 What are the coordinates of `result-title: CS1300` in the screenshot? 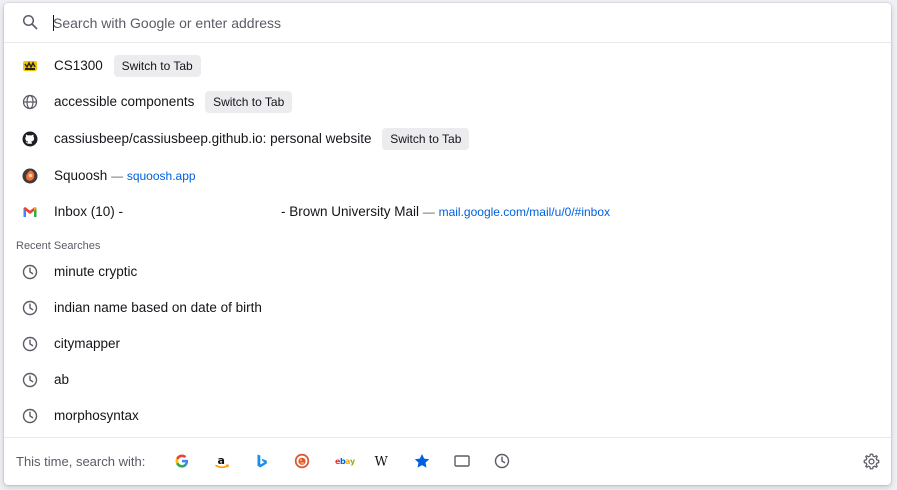 It's located at (78, 65).